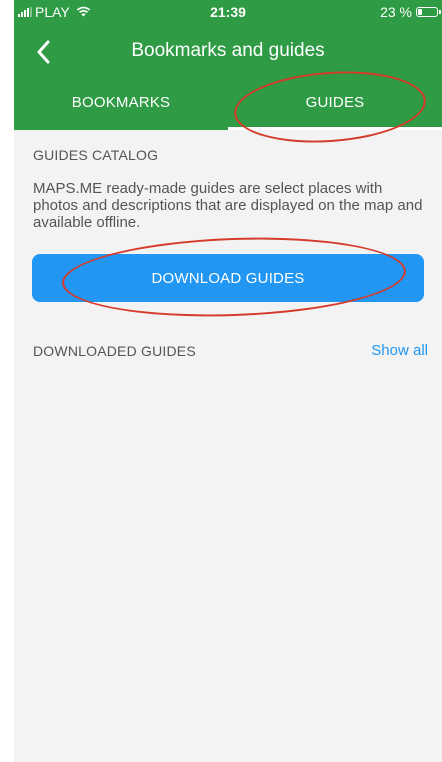  What do you see at coordinates (396, 12) in the screenshot?
I see `battery-percent: 23 %` at bounding box center [396, 12].